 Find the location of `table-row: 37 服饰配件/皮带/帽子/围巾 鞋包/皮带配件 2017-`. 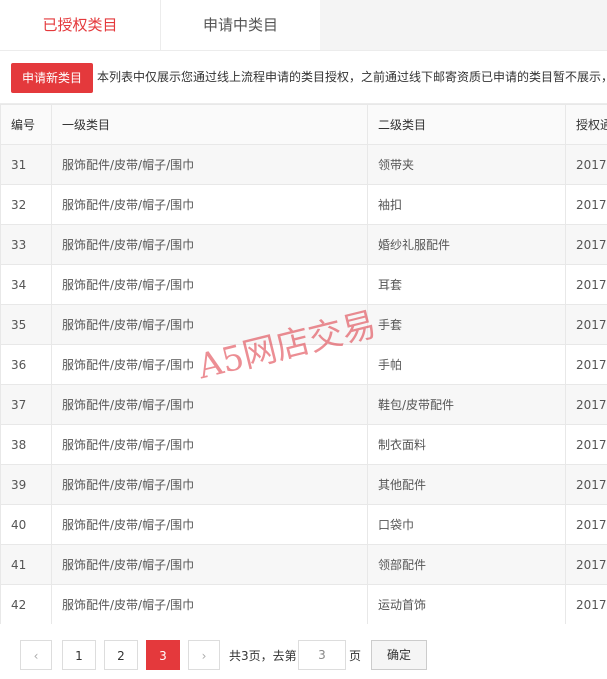

table-row: 37 服饰配件/皮带/帽子/围巾 鞋包/皮带配件 2017- is located at coordinates (303, 404).